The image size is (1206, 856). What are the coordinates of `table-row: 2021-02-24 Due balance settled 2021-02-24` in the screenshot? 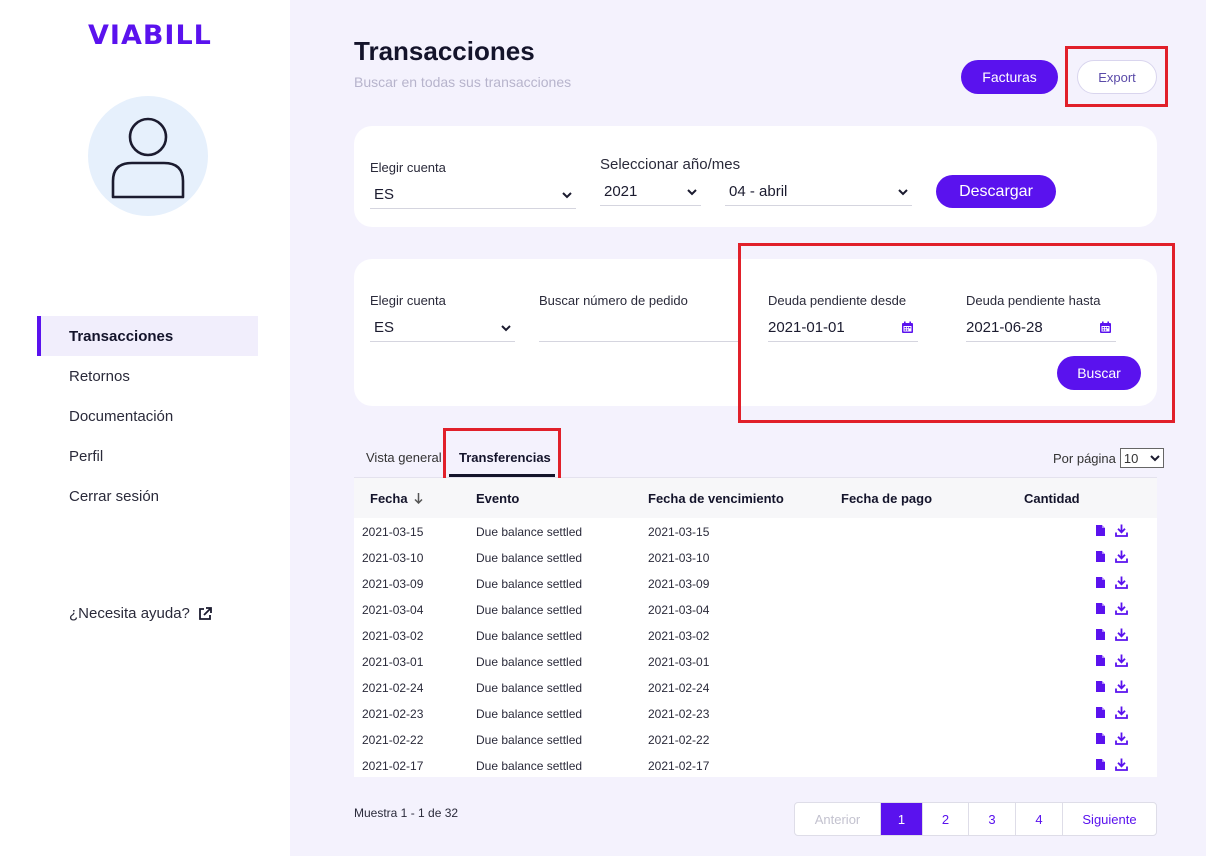 It's located at (755, 688).